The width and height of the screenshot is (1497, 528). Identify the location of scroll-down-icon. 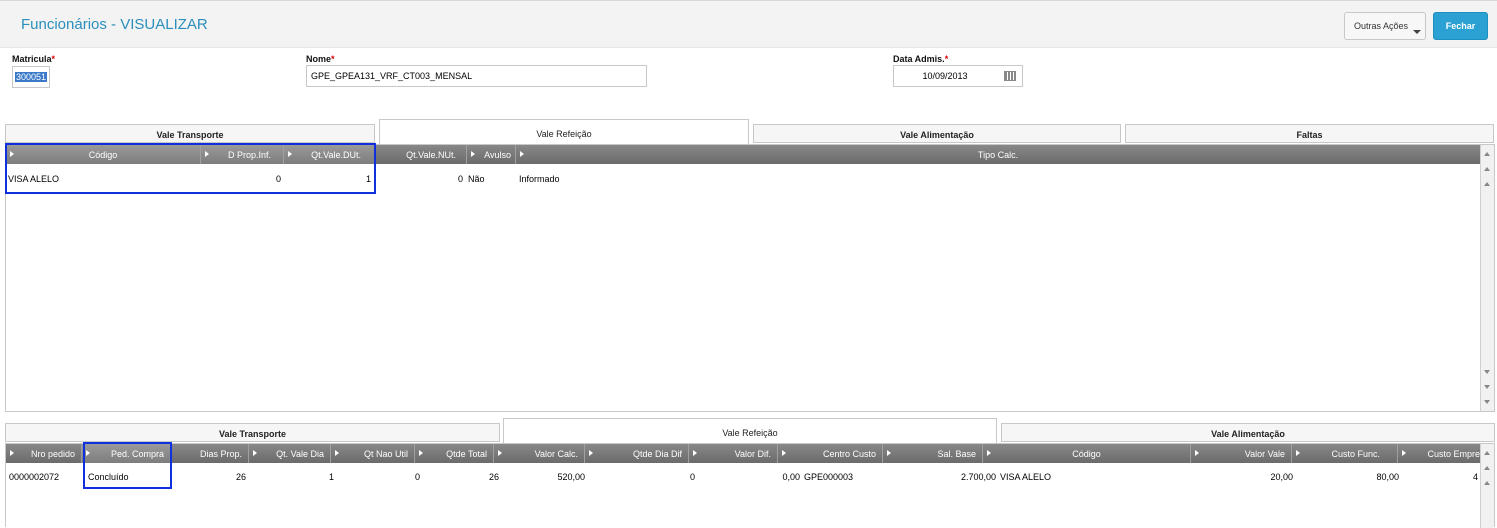
(1487, 372).